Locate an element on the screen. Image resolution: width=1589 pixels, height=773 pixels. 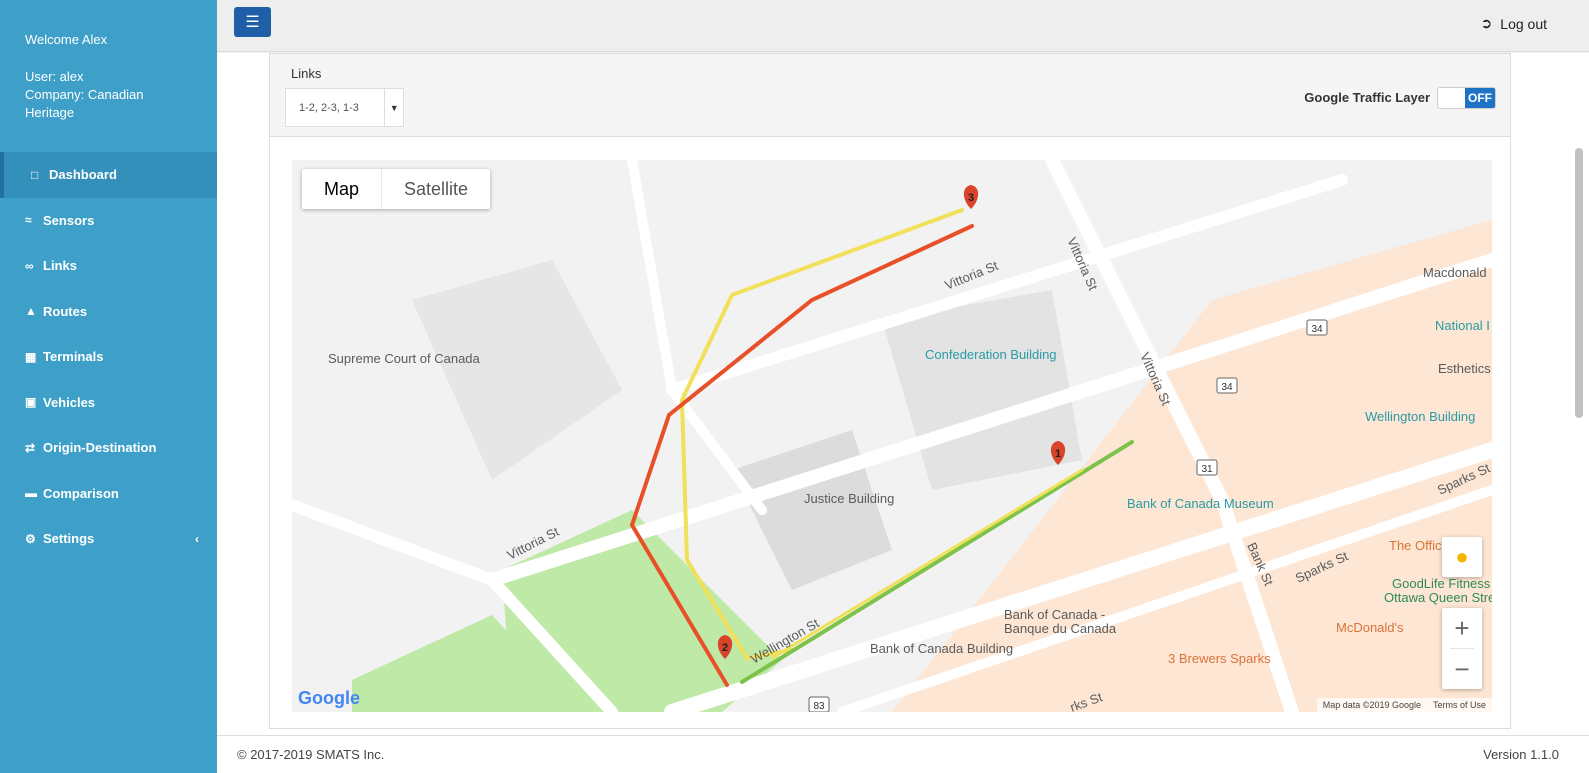
highway-shield-34b-label: 34 is located at coordinates (1227, 387).